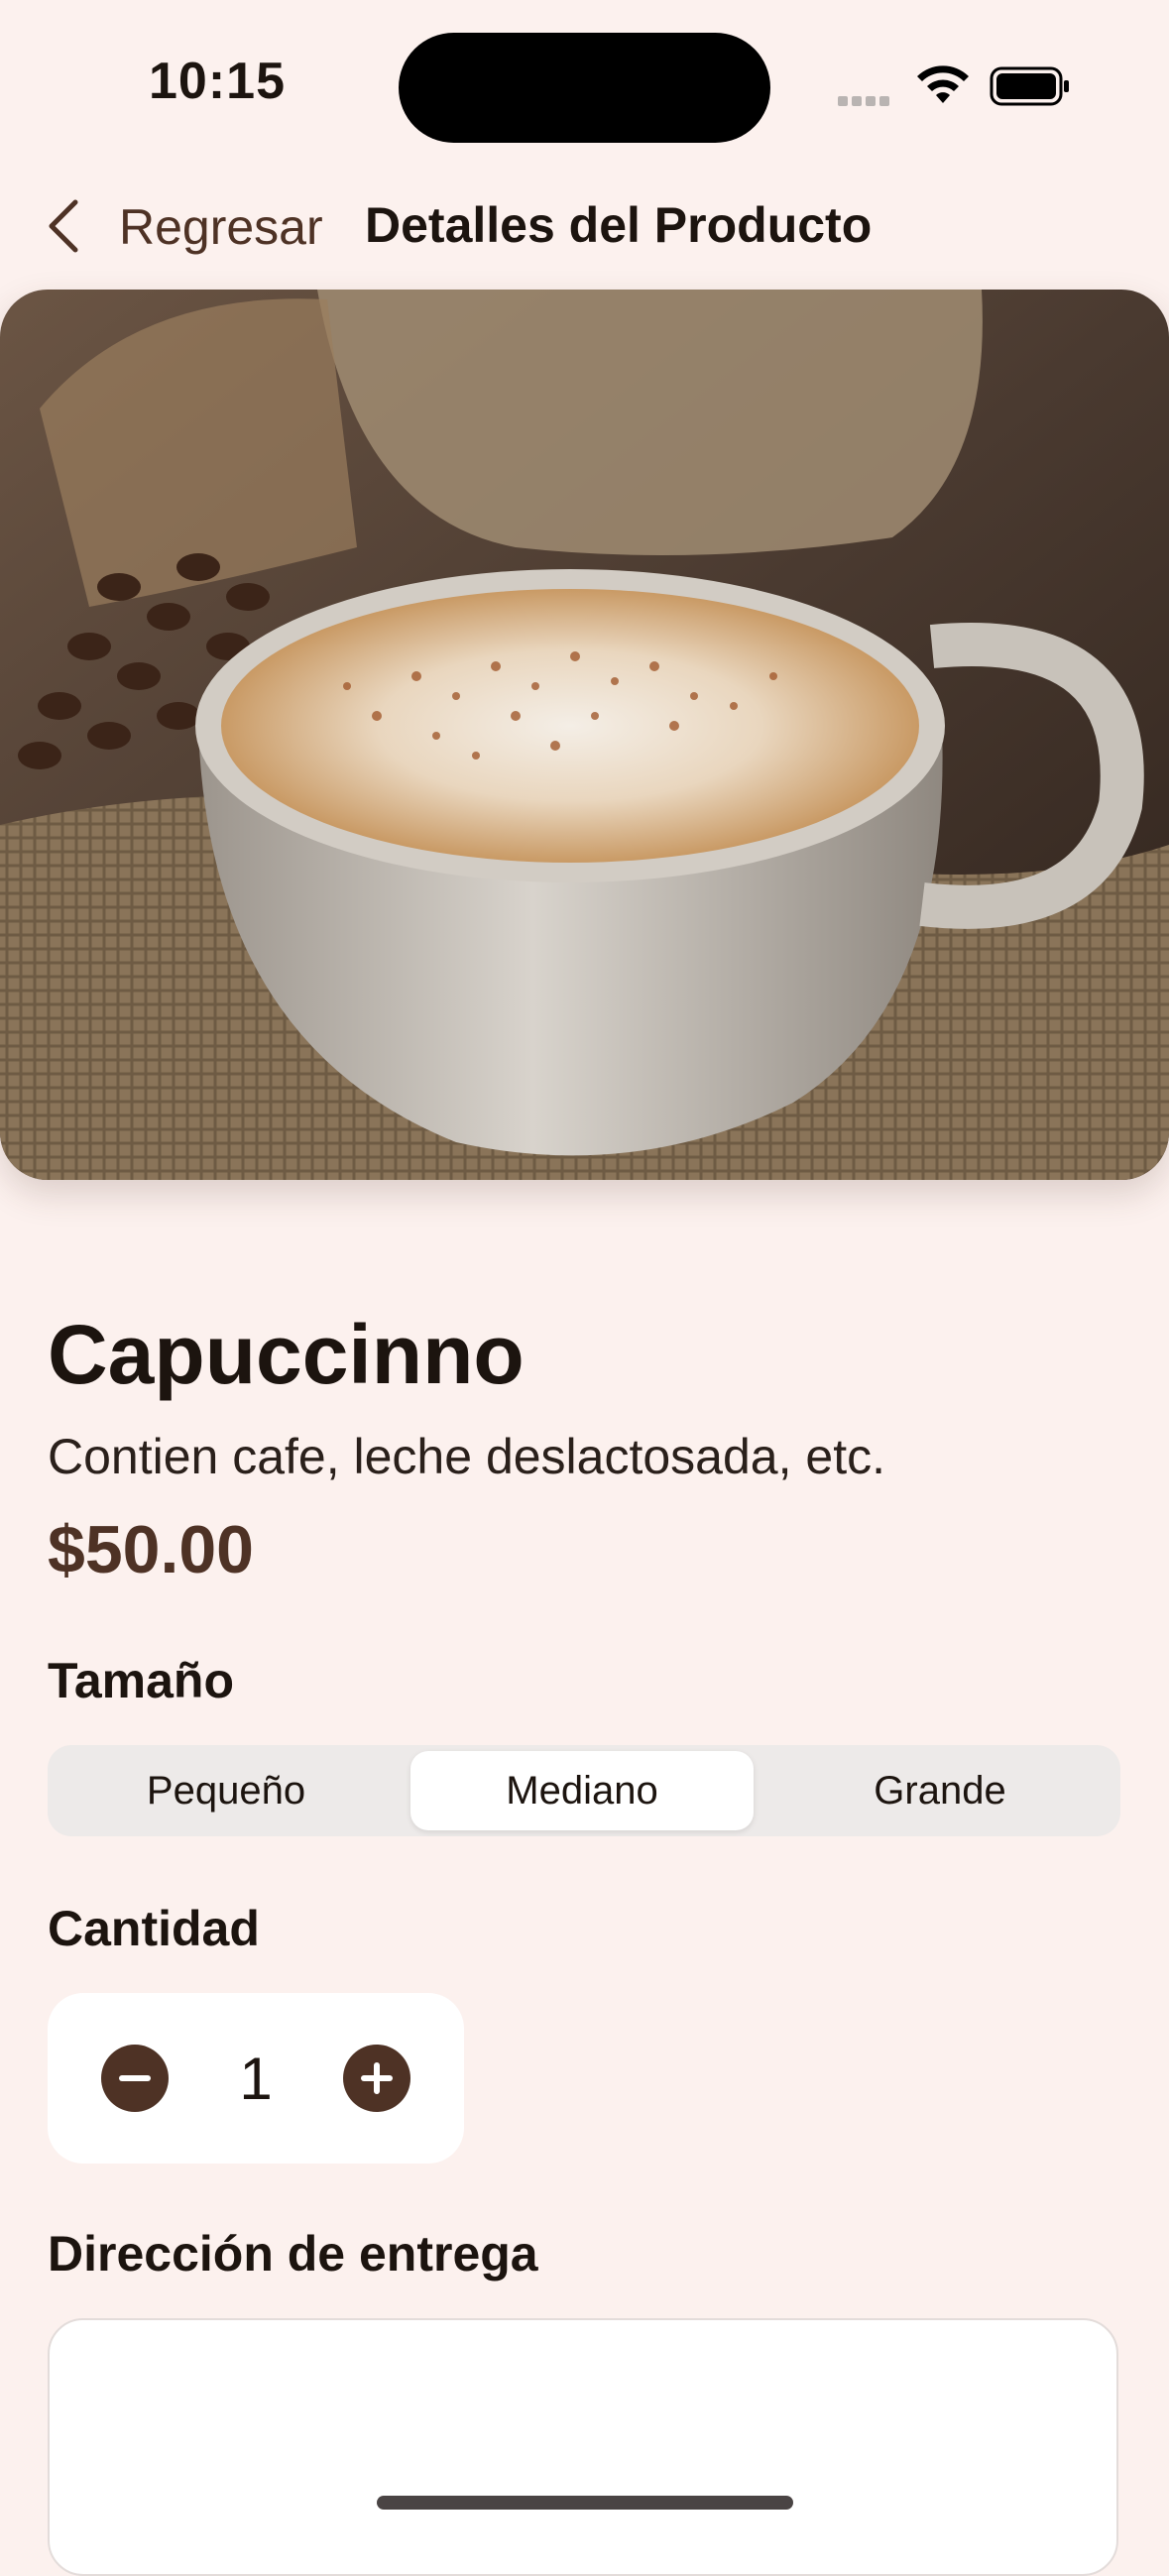 The width and height of the screenshot is (1169, 2576). What do you see at coordinates (293, 2254) in the screenshot?
I see `delivery-address-label: Dirección de entrega` at bounding box center [293, 2254].